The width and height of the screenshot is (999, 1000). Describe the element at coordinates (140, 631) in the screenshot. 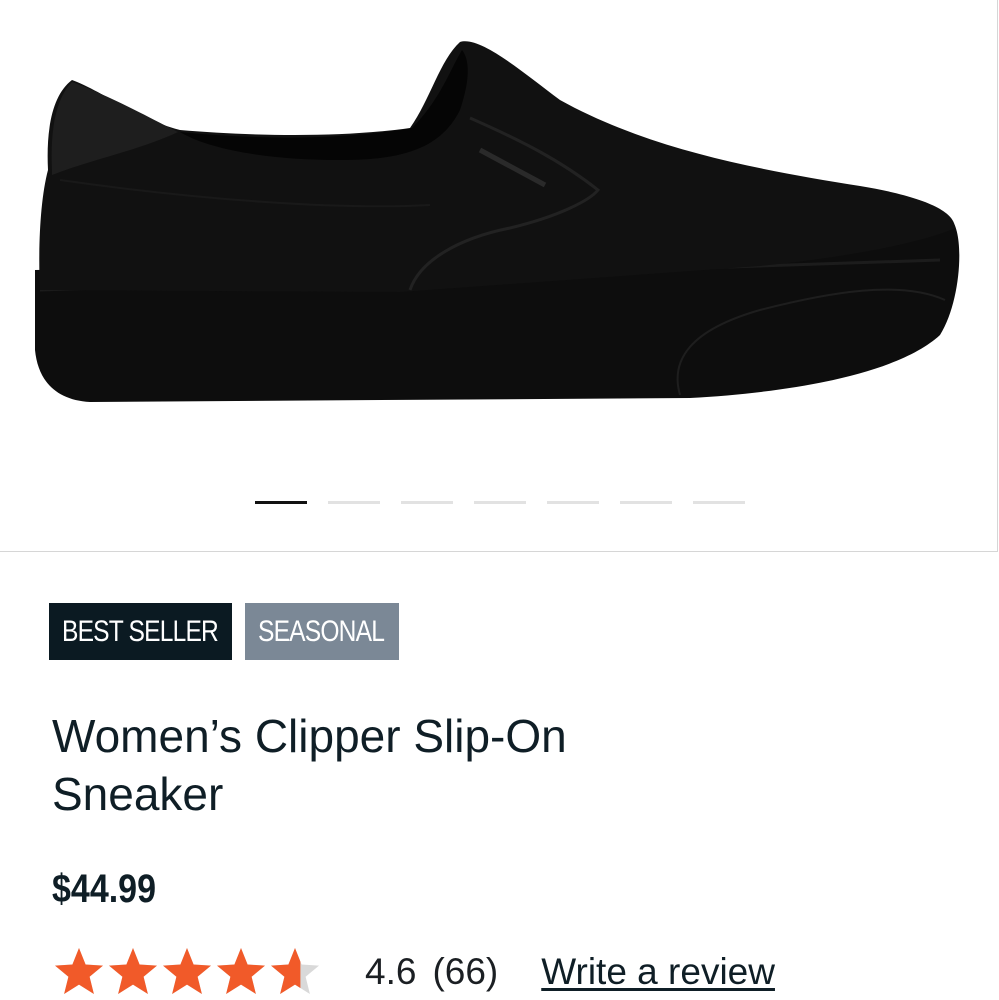

I see `best-seller-badge: BEST SELLER` at that location.